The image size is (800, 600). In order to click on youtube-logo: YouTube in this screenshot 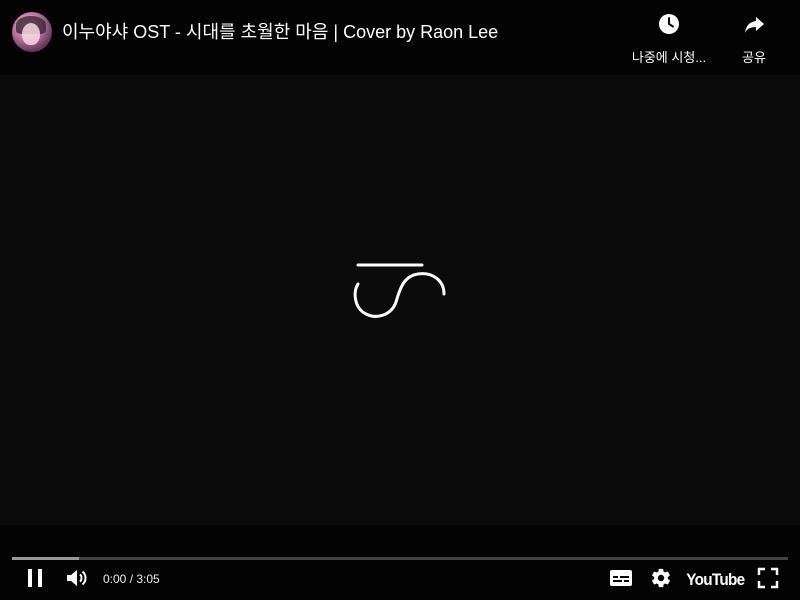, I will do `click(715, 579)`.